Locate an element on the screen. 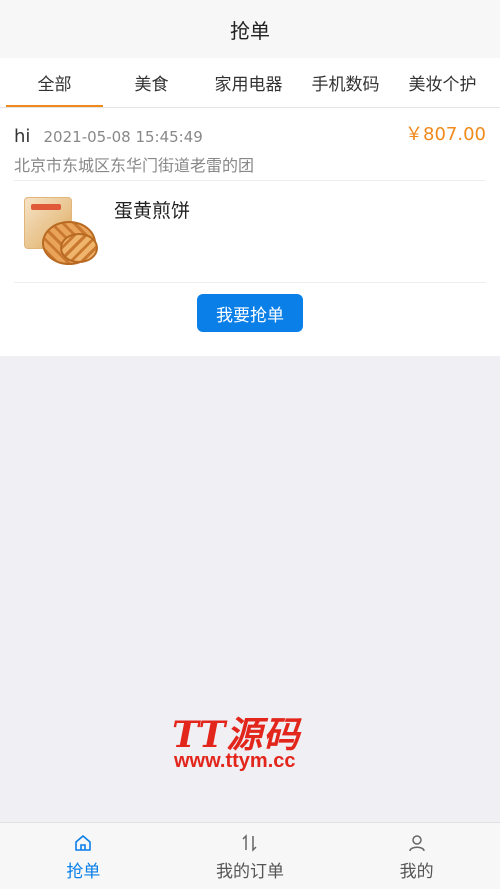 The width and height of the screenshot is (500, 889). tab-digital: 手机数码 is located at coordinates (345, 82).